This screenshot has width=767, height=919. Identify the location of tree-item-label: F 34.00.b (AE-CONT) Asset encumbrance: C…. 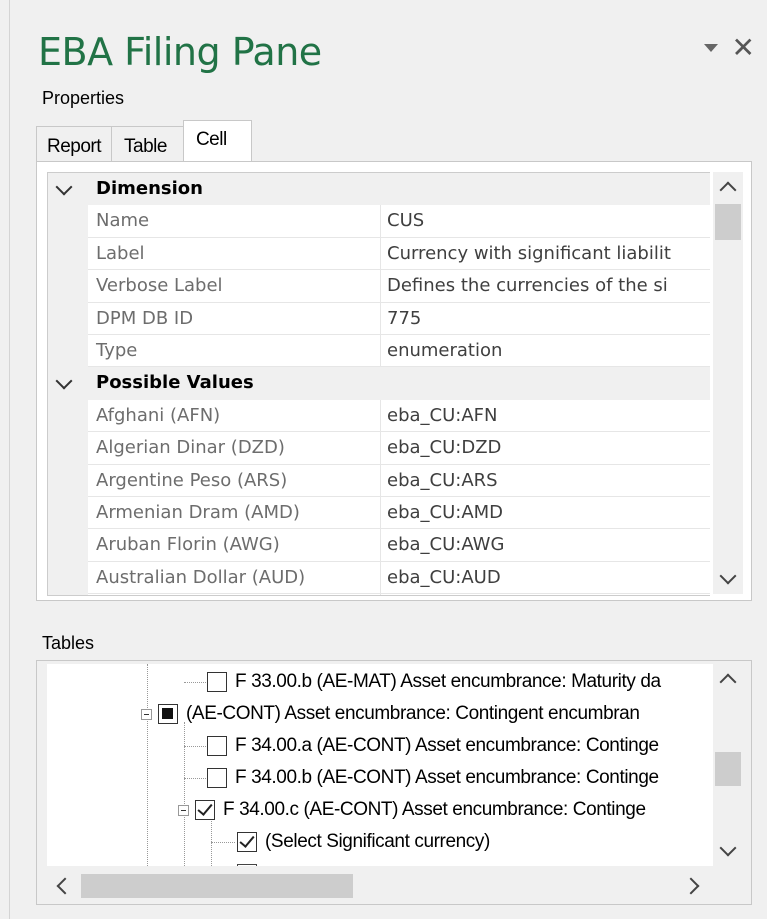
(447, 777).